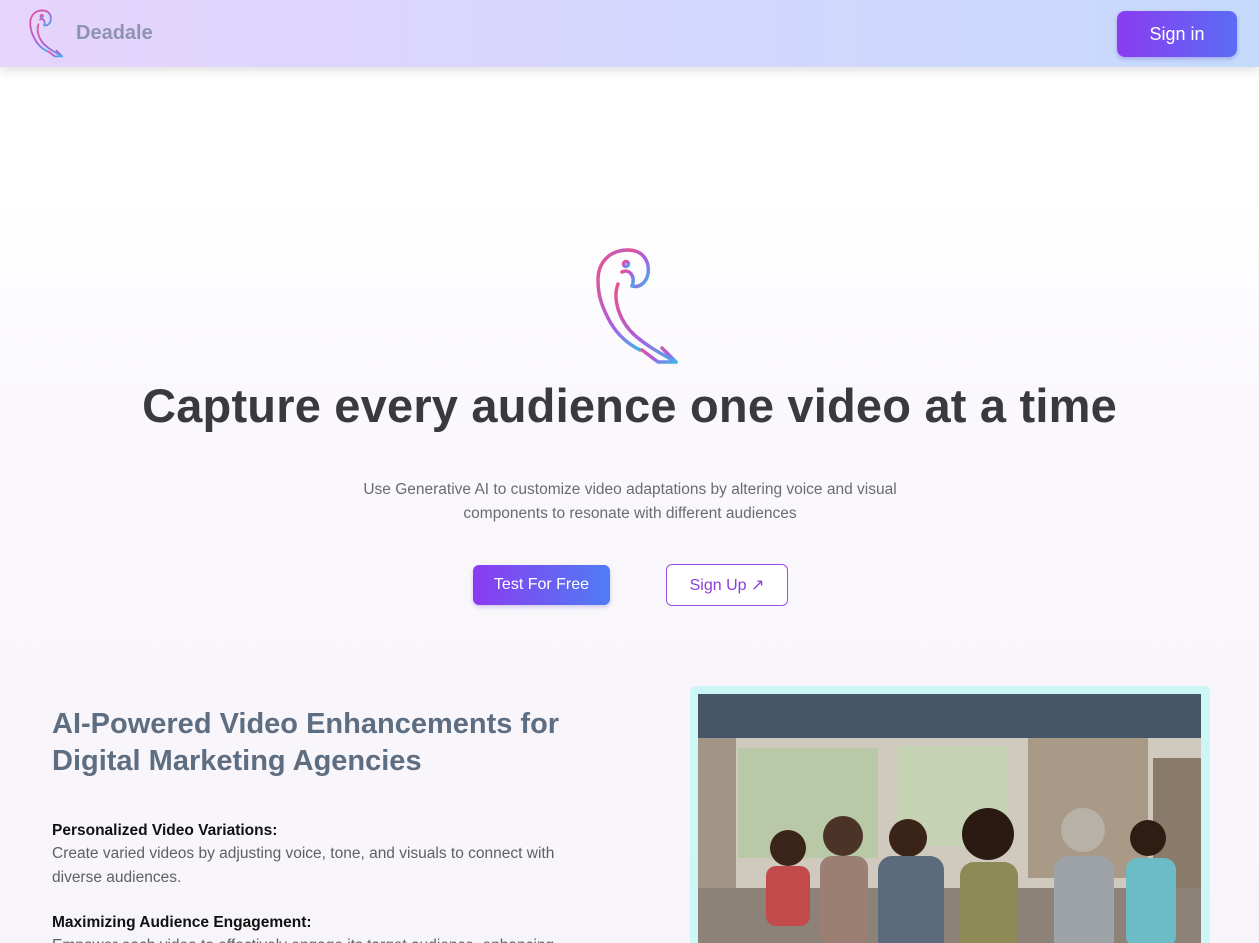 The image size is (1259, 943). Describe the element at coordinates (949, 716) in the screenshot. I see `video-header-bar` at that location.